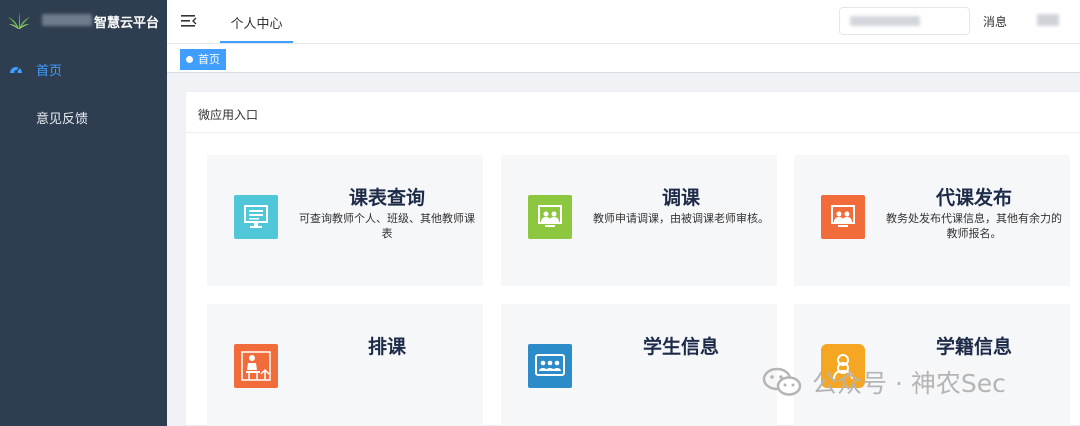 The width and height of the screenshot is (1080, 426). I want to click on menu-toggle-icon, so click(189, 21).